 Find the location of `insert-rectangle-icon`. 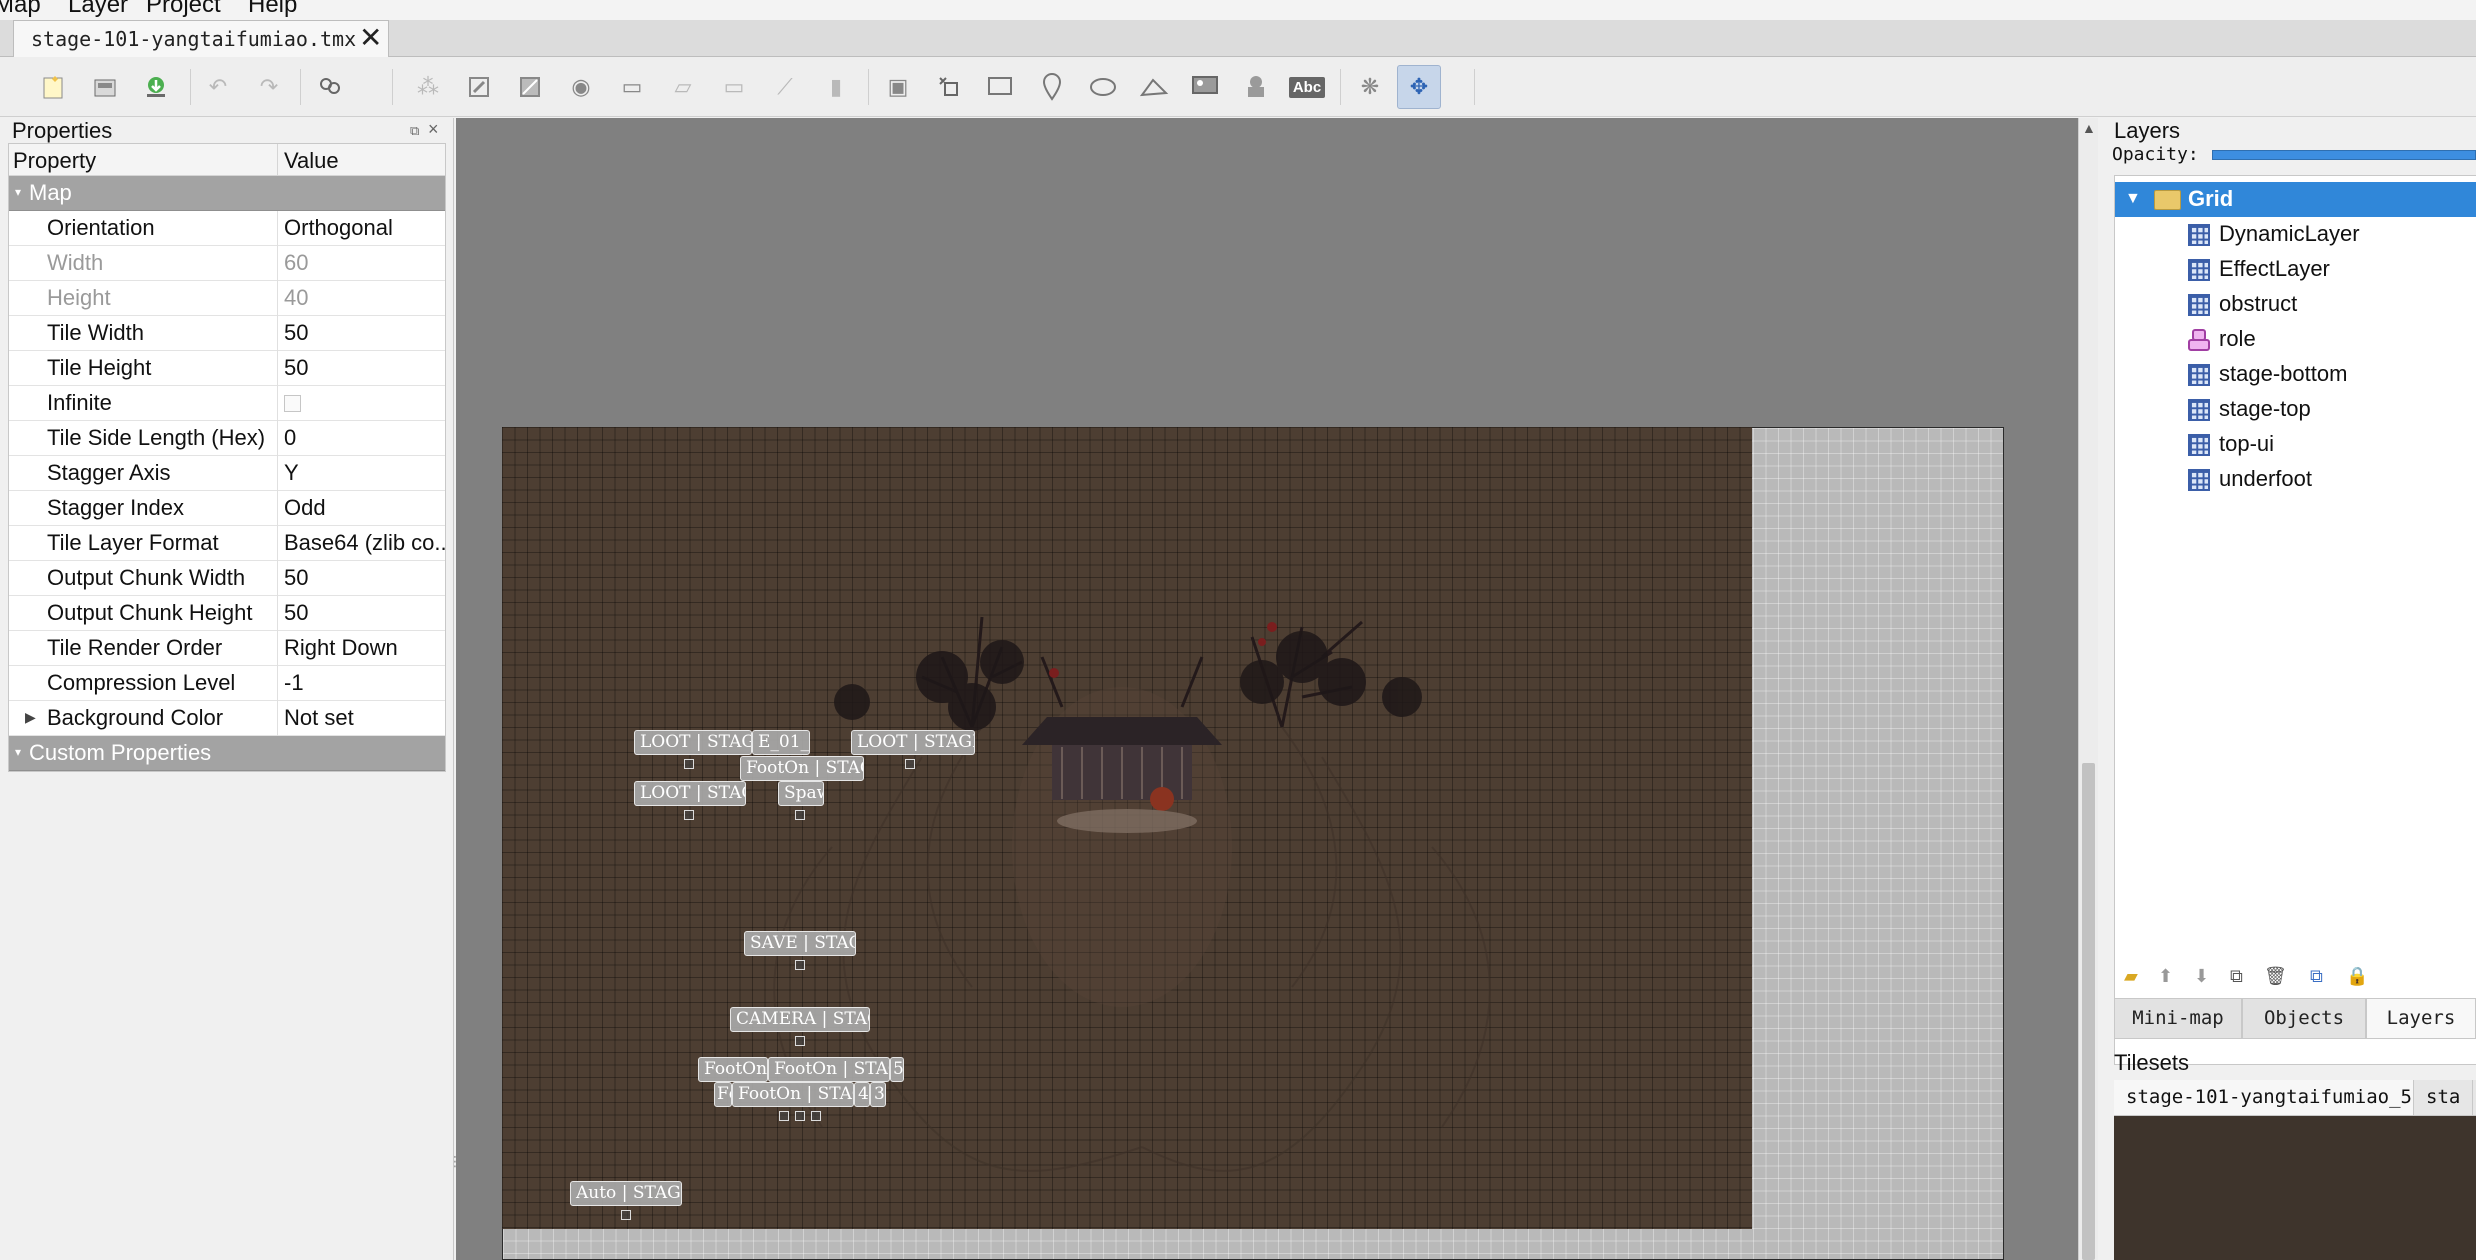

insert-rectangle-icon is located at coordinates (949, 87).